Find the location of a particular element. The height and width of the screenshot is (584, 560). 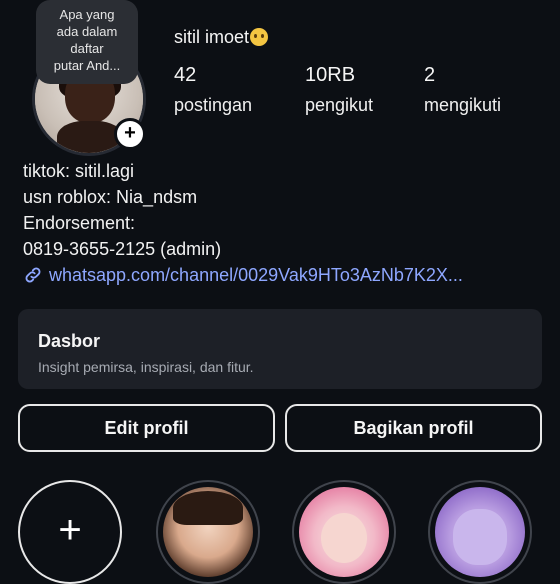

stat-posts-value: 42 is located at coordinates (185, 75).